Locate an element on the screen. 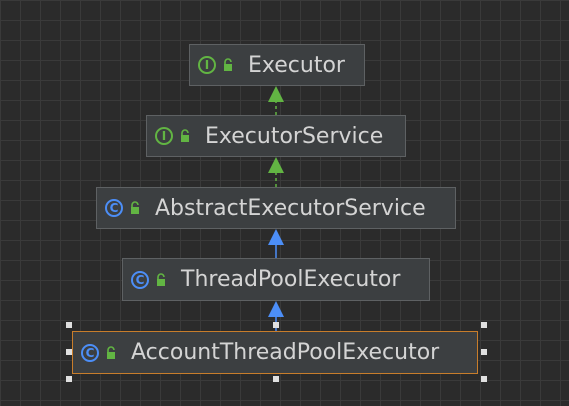  node-abstract-executor-service: C AbstractExecutorService is located at coordinates (276, 208).